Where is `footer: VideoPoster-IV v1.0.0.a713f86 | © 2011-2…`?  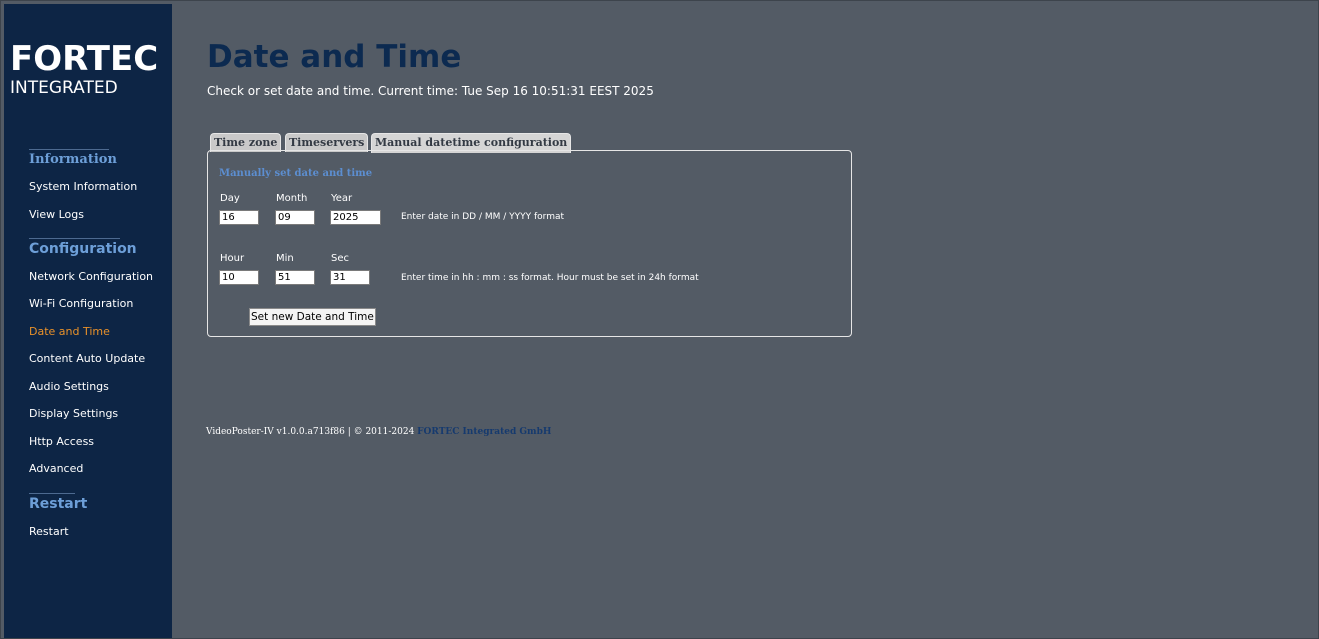 footer: VideoPoster-IV v1.0.0.a713f86 | © 2011-2… is located at coordinates (378, 432).